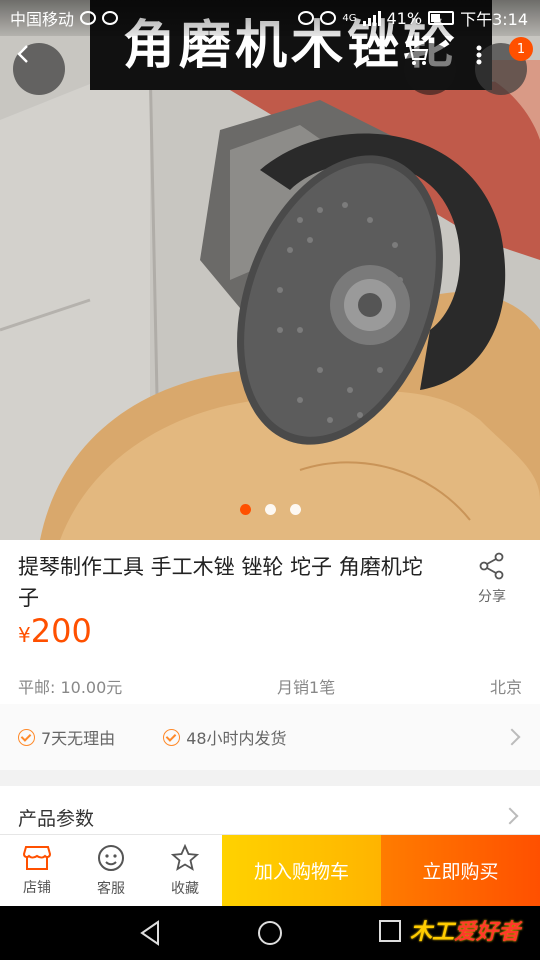 The height and width of the screenshot is (960, 540). I want to click on notification-badge: 1, so click(521, 49).